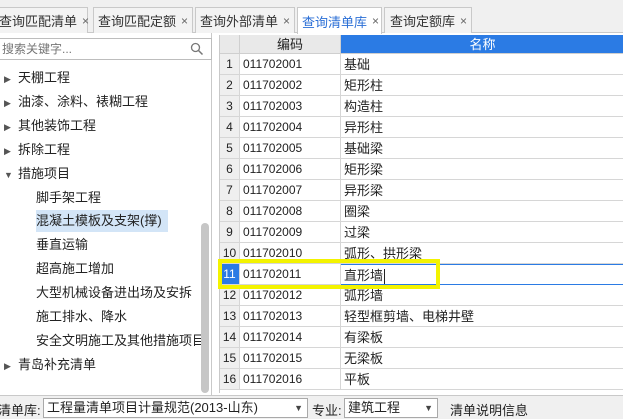 The width and height of the screenshot is (623, 419). I want to click on cell-name: 平板, so click(482, 379).